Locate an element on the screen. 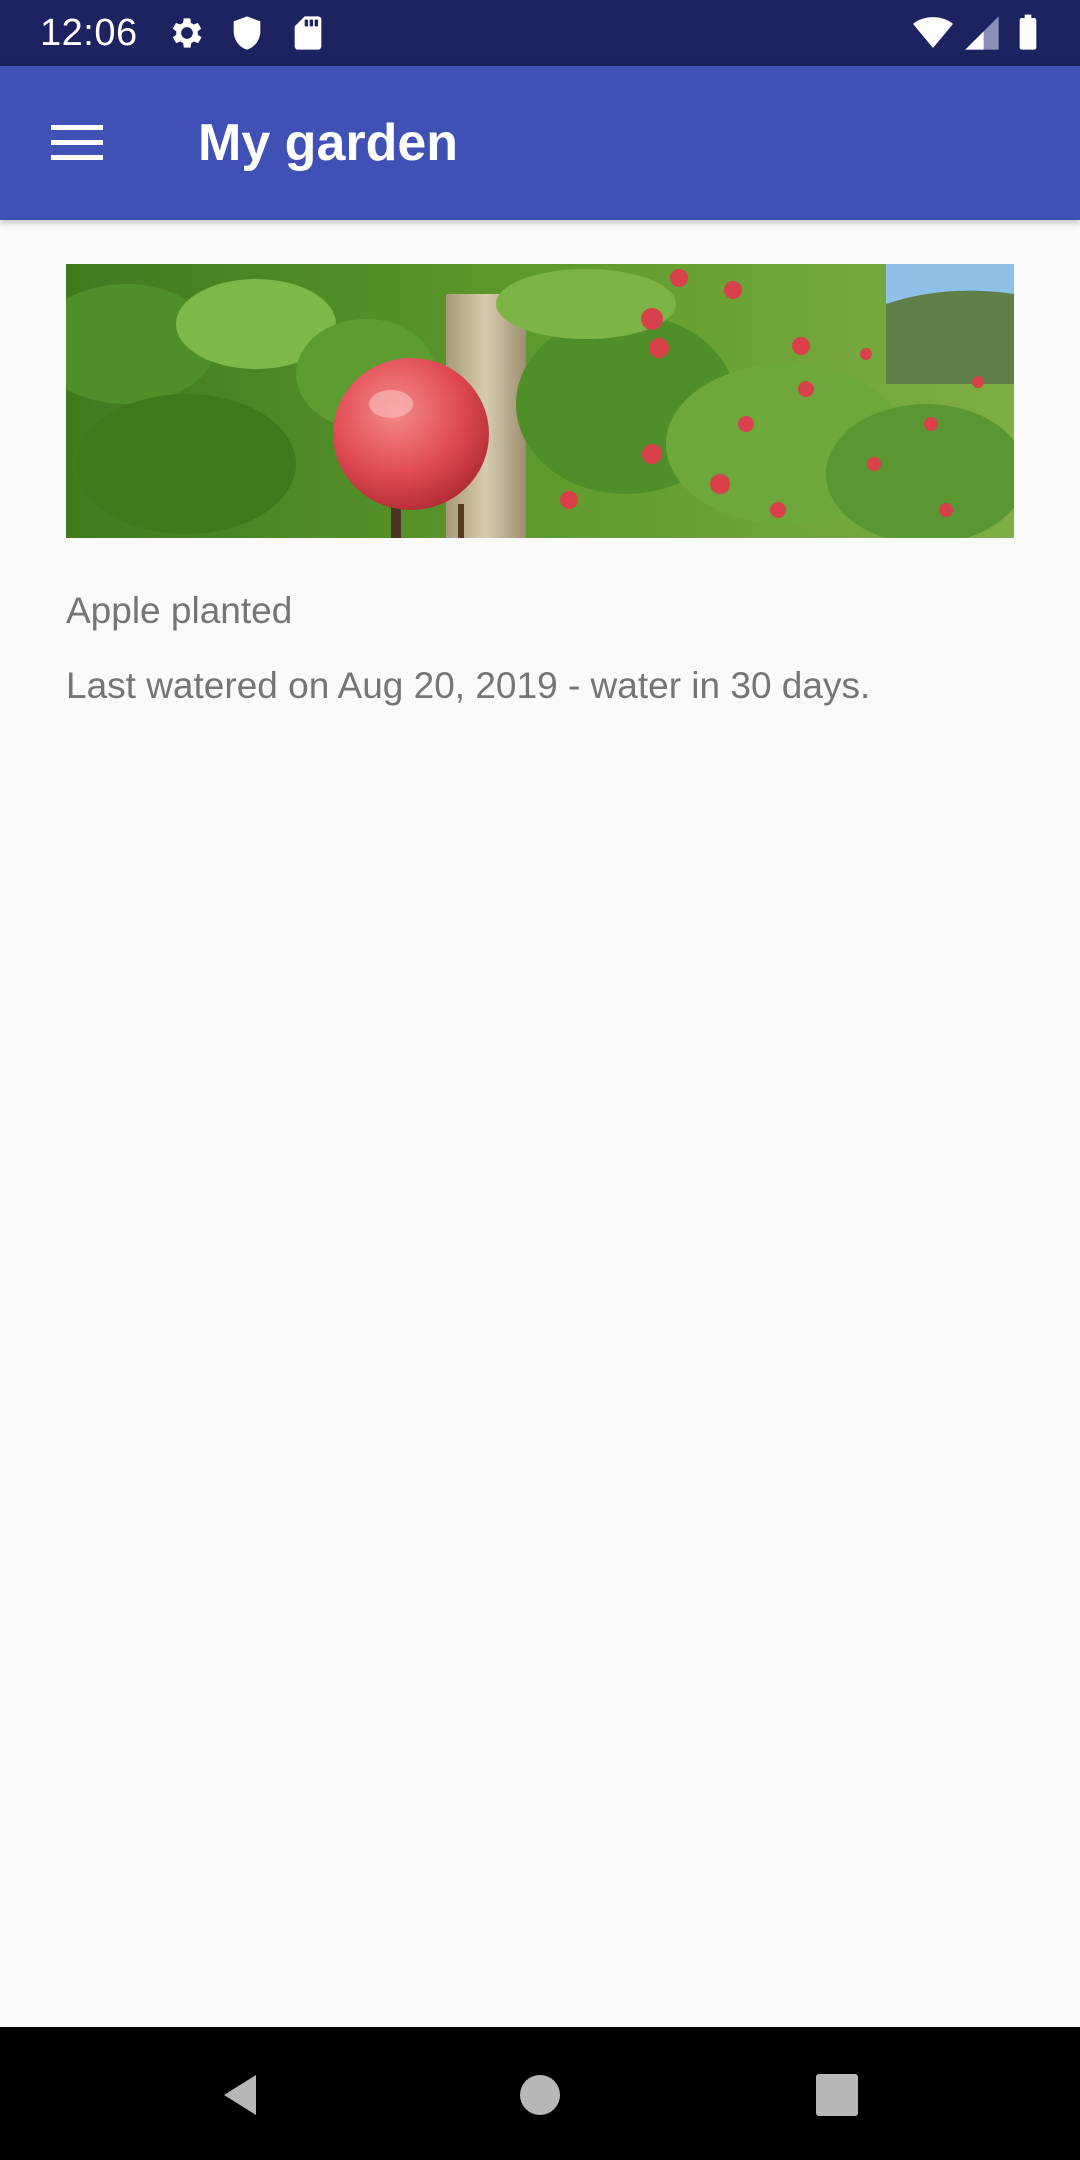 The width and height of the screenshot is (1080, 2160). status-bar: 12:06 is located at coordinates (540, 33).